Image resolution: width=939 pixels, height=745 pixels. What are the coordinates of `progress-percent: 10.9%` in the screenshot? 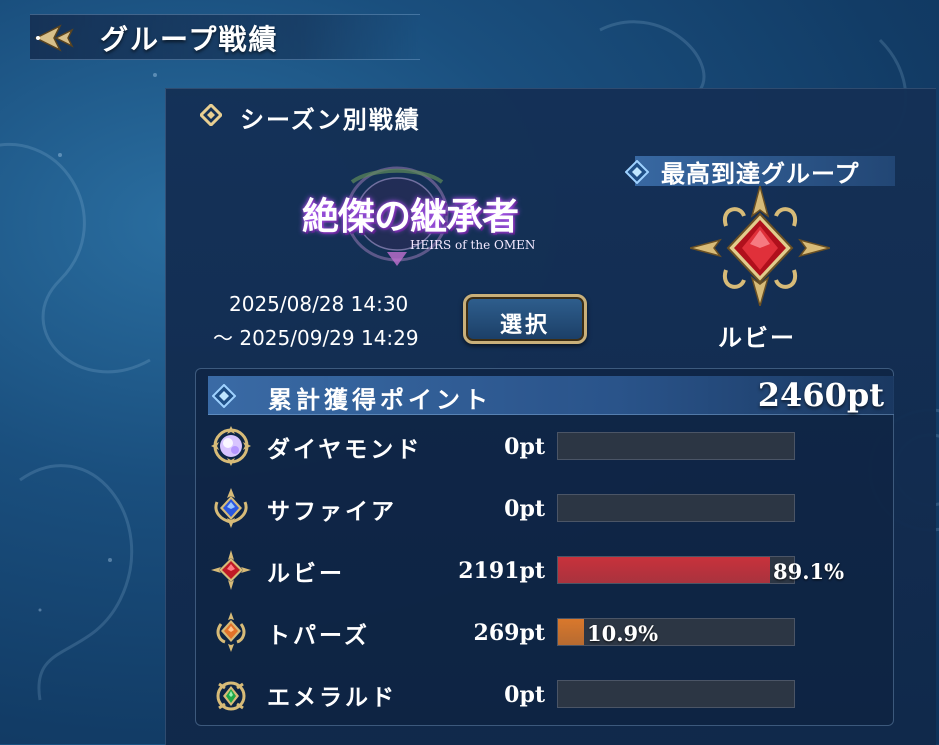 It's located at (623, 633).